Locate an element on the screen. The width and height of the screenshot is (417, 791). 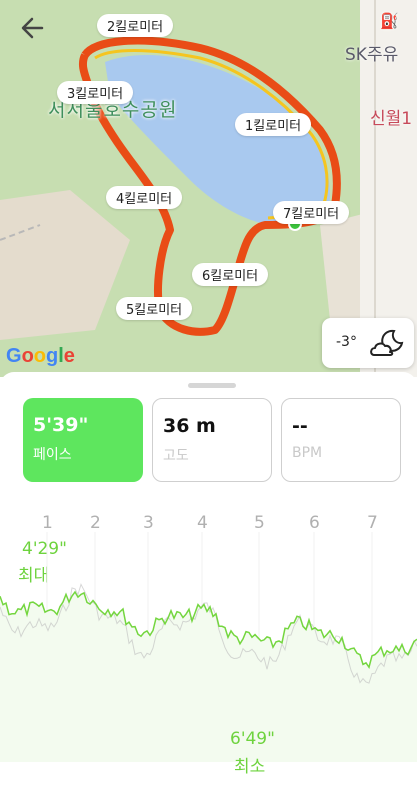
drag-handle is located at coordinates (212, 385).